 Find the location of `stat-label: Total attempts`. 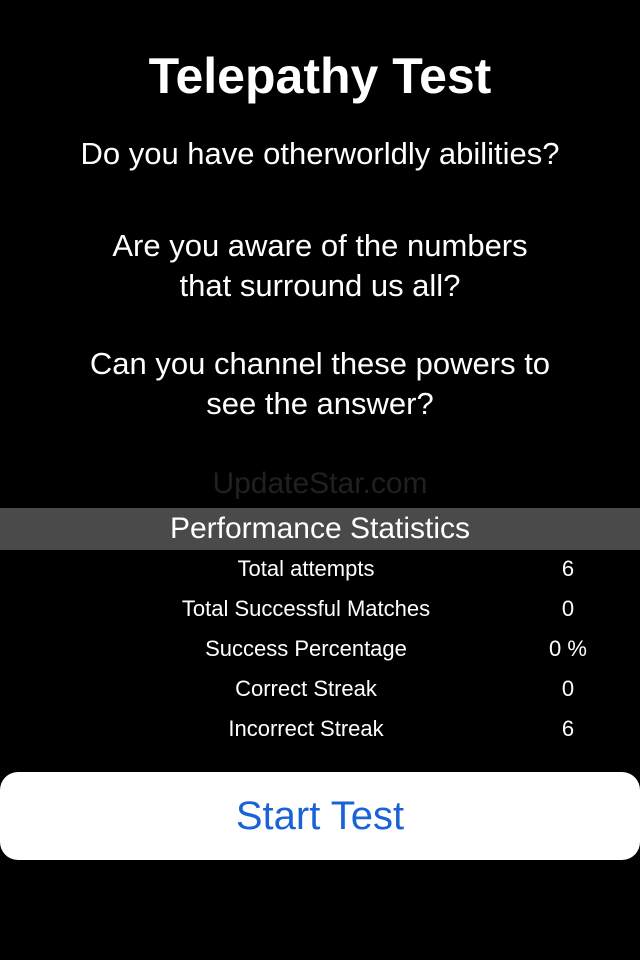

stat-label: Total attempts is located at coordinates (306, 568).